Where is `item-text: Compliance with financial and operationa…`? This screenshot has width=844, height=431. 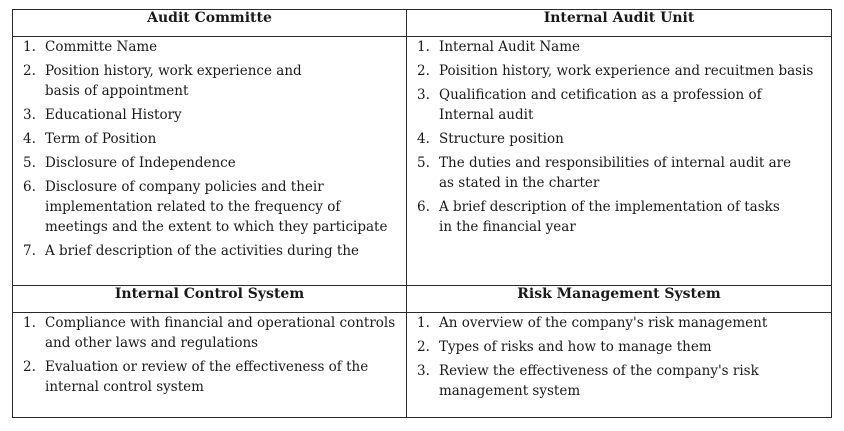 item-text: Compliance with financial and operationa… is located at coordinates (220, 333).